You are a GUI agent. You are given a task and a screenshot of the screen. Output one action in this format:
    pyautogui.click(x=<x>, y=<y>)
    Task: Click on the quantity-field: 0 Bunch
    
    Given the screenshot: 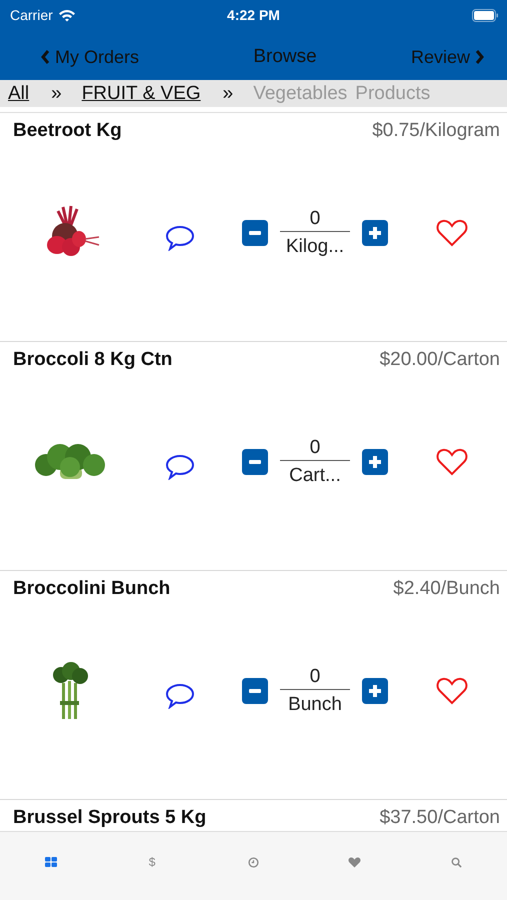 What is the action you would take?
    pyautogui.click(x=315, y=691)
    